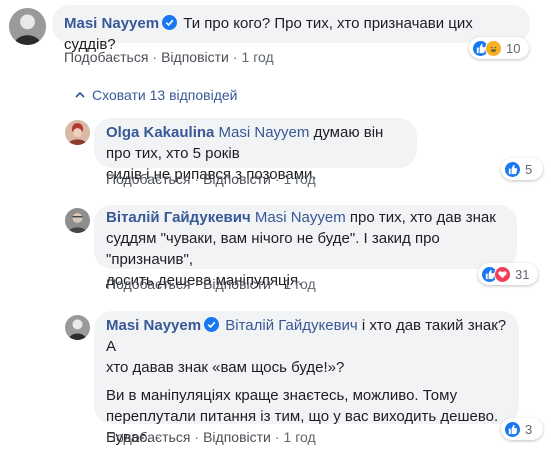 The width and height of the screenshot is (551, 456). What do you see at coordinates (522, 169) in the screenshot?
I see `reaction-summary: 5` at bounding box center [522, 169].